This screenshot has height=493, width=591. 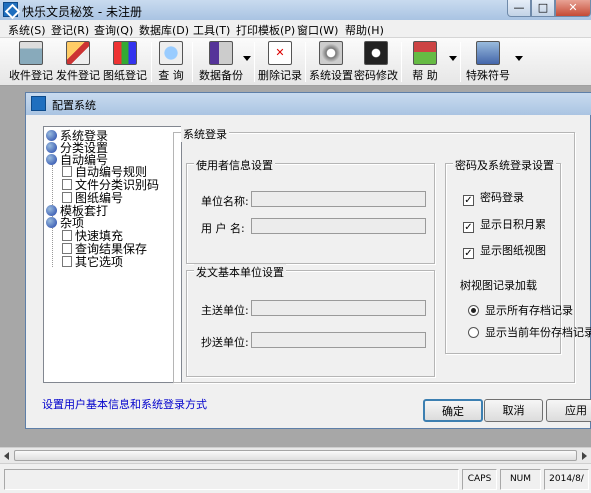 I want to click on password-change-button: 密码修改, so click(x=376, y=61).